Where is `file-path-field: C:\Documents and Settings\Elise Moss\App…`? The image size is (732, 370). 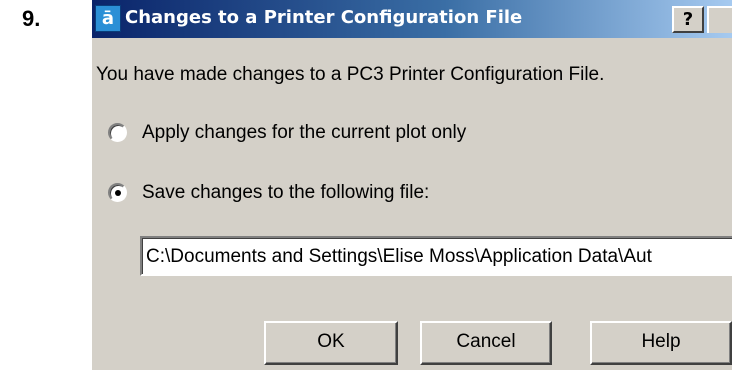 file-path-field: C:\Documents and Settings\Elise Moss\App… is located at coordinates (436, 256).